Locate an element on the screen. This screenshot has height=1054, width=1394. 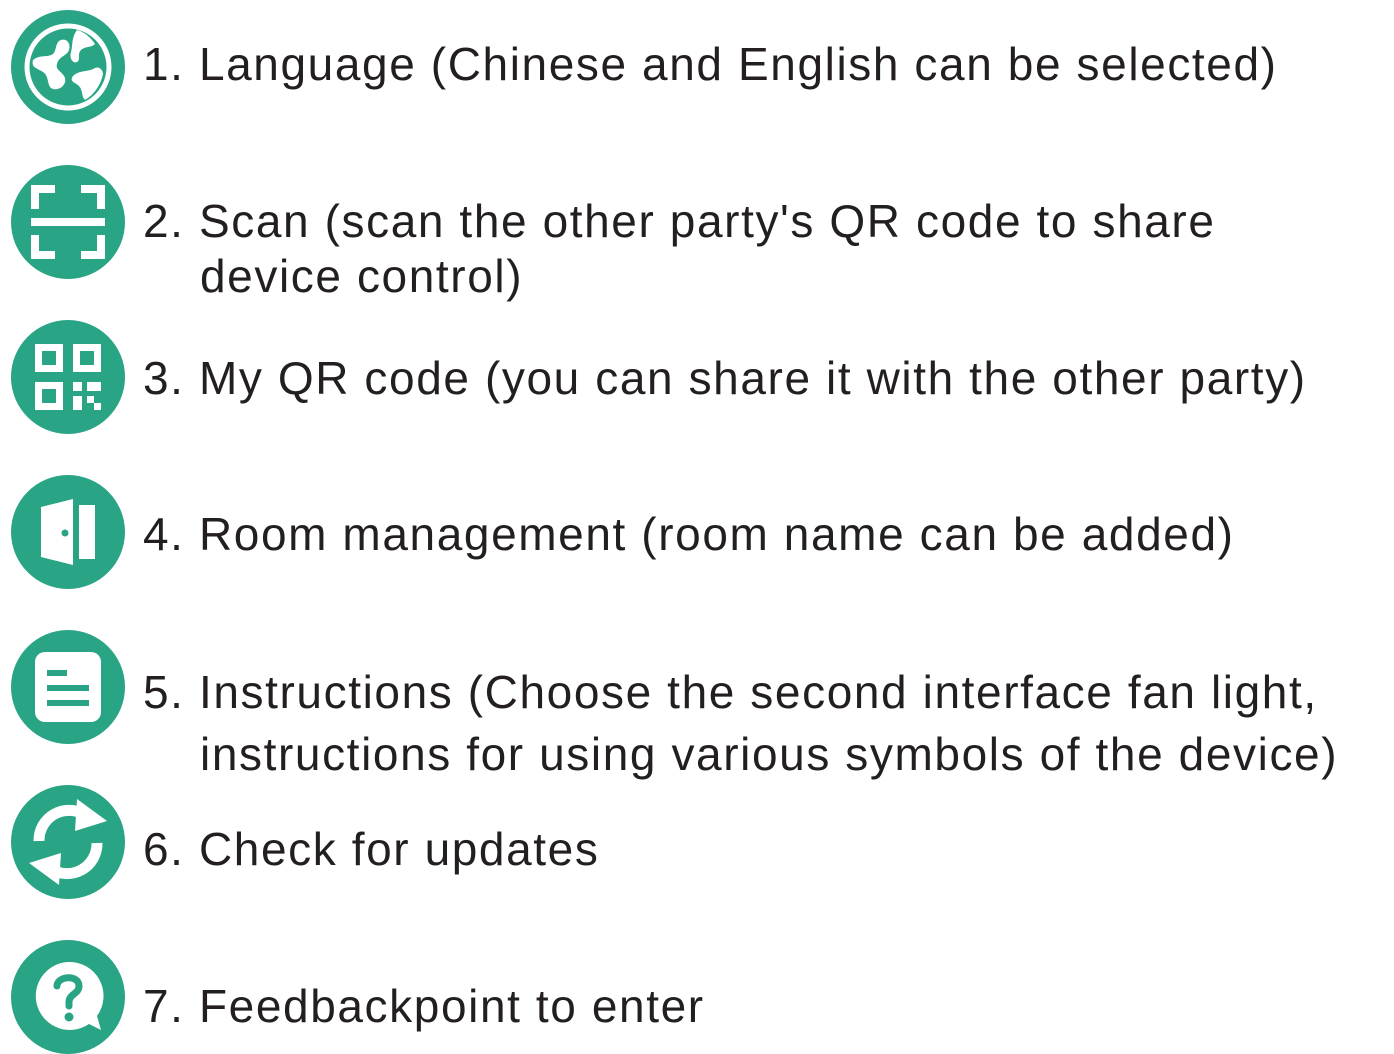
refresh-icon is located at coordinates (68, 842).